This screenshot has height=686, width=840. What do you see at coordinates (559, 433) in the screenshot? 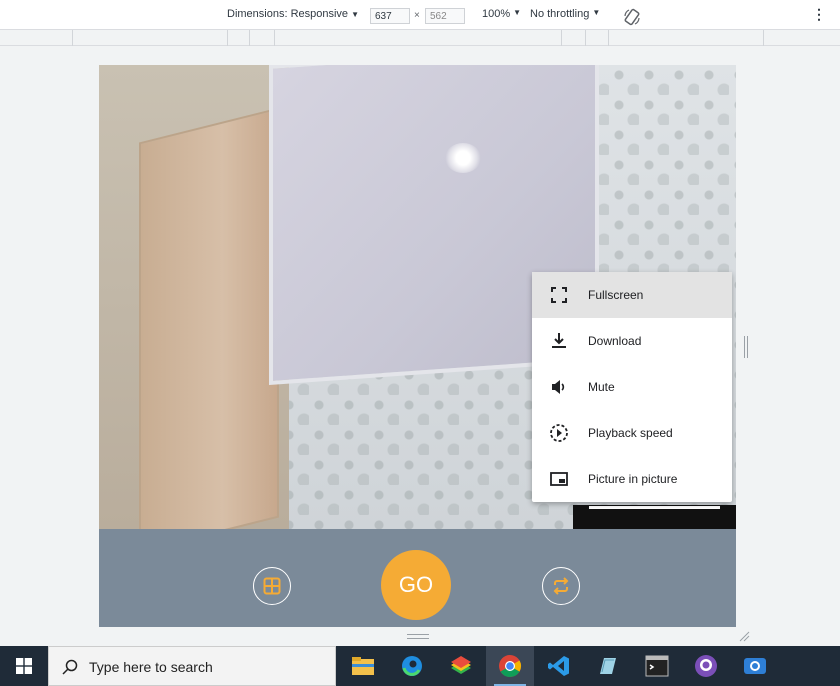
I see `playback-speed-icon` at bounding box center [559, 433].